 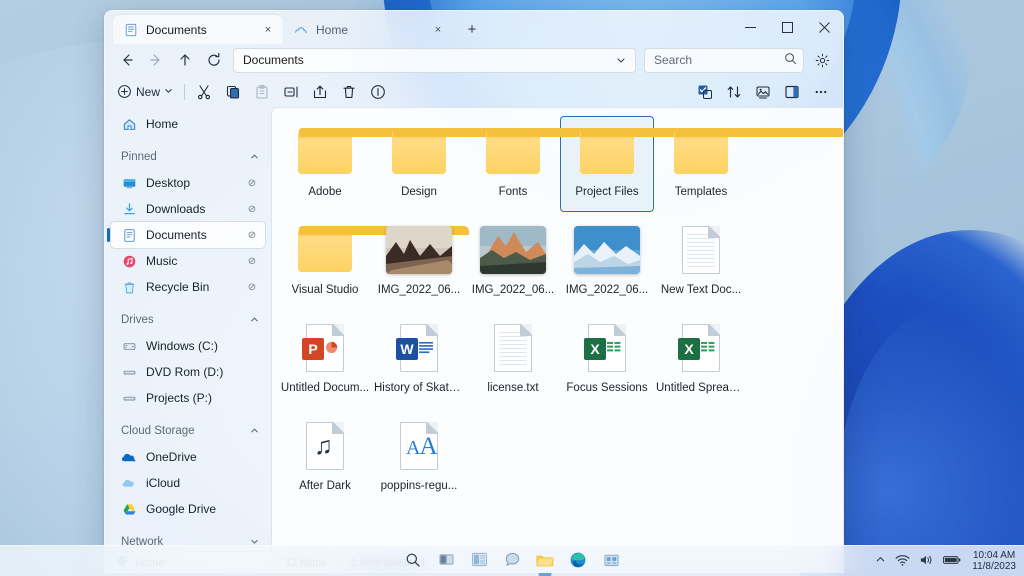 What do you see at coordinates (188, 483) in the screenshot?
I see `sidebar-item-icloud: iCloud` at bounding box center [188, 483].